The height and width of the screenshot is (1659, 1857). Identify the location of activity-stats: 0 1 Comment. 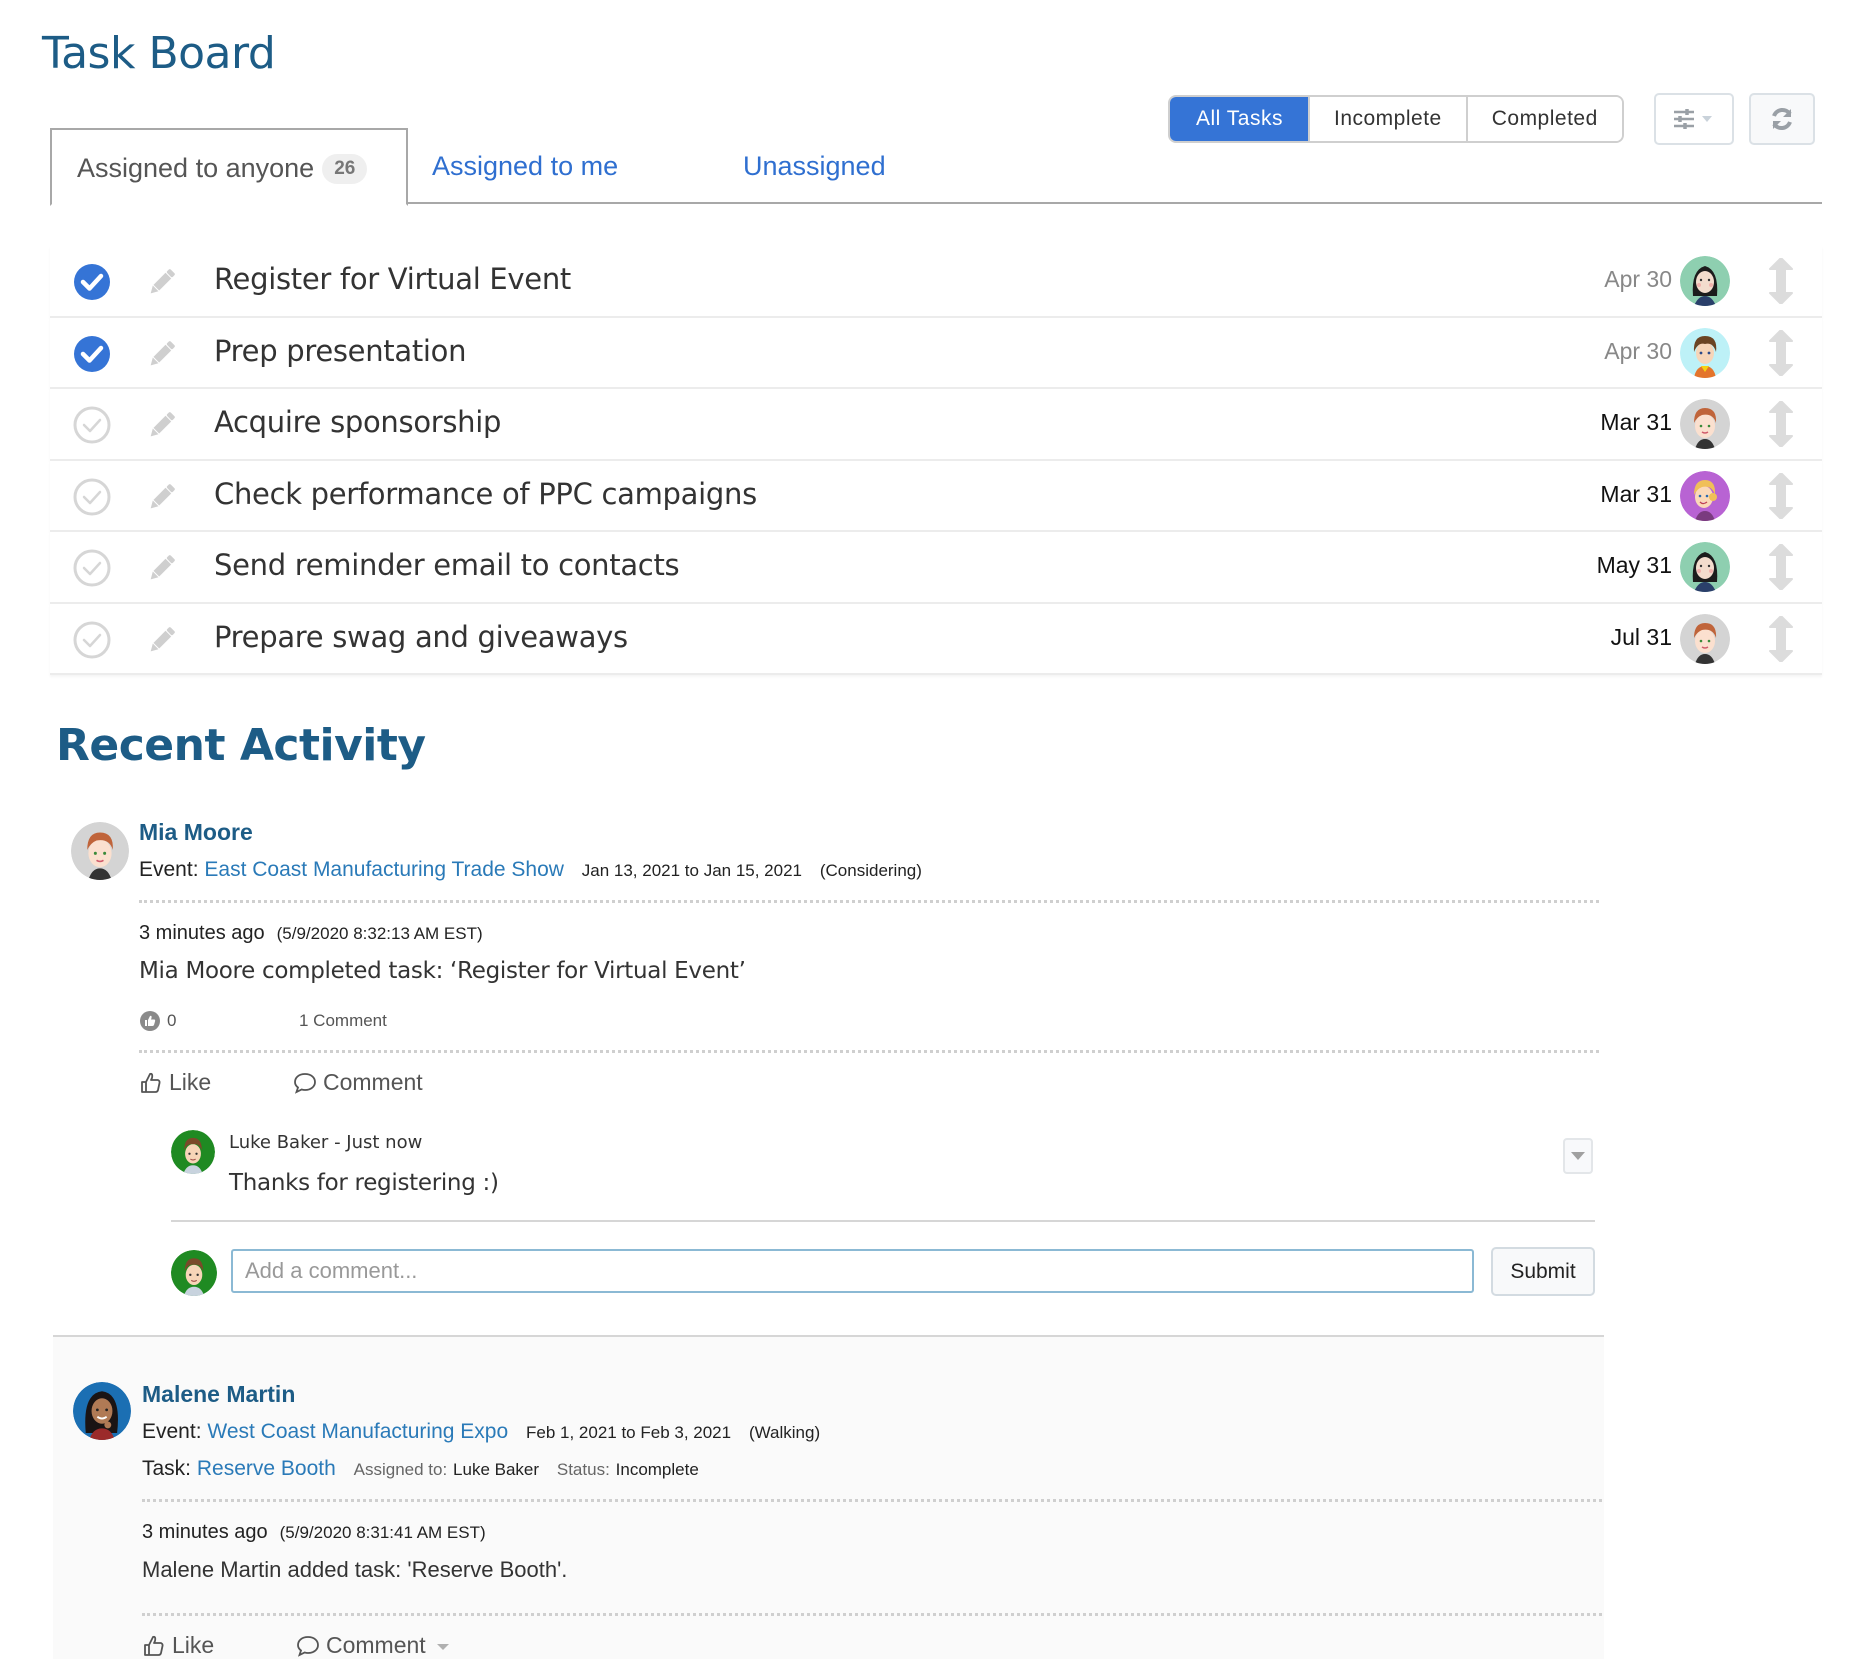
(864, 1021).